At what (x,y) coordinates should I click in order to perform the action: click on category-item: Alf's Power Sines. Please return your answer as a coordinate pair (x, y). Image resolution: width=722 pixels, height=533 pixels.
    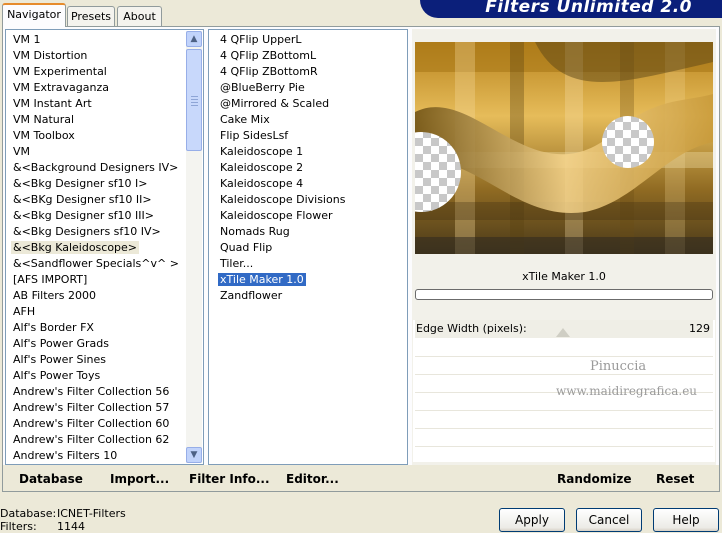
    Looking at the image, I should click on (96, 360).